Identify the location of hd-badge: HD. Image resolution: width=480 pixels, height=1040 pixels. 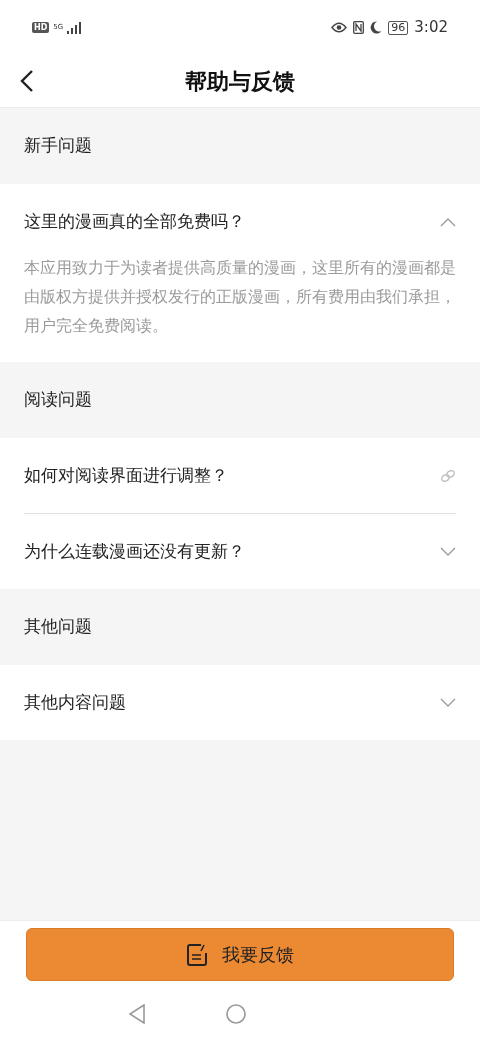
(41, 27).